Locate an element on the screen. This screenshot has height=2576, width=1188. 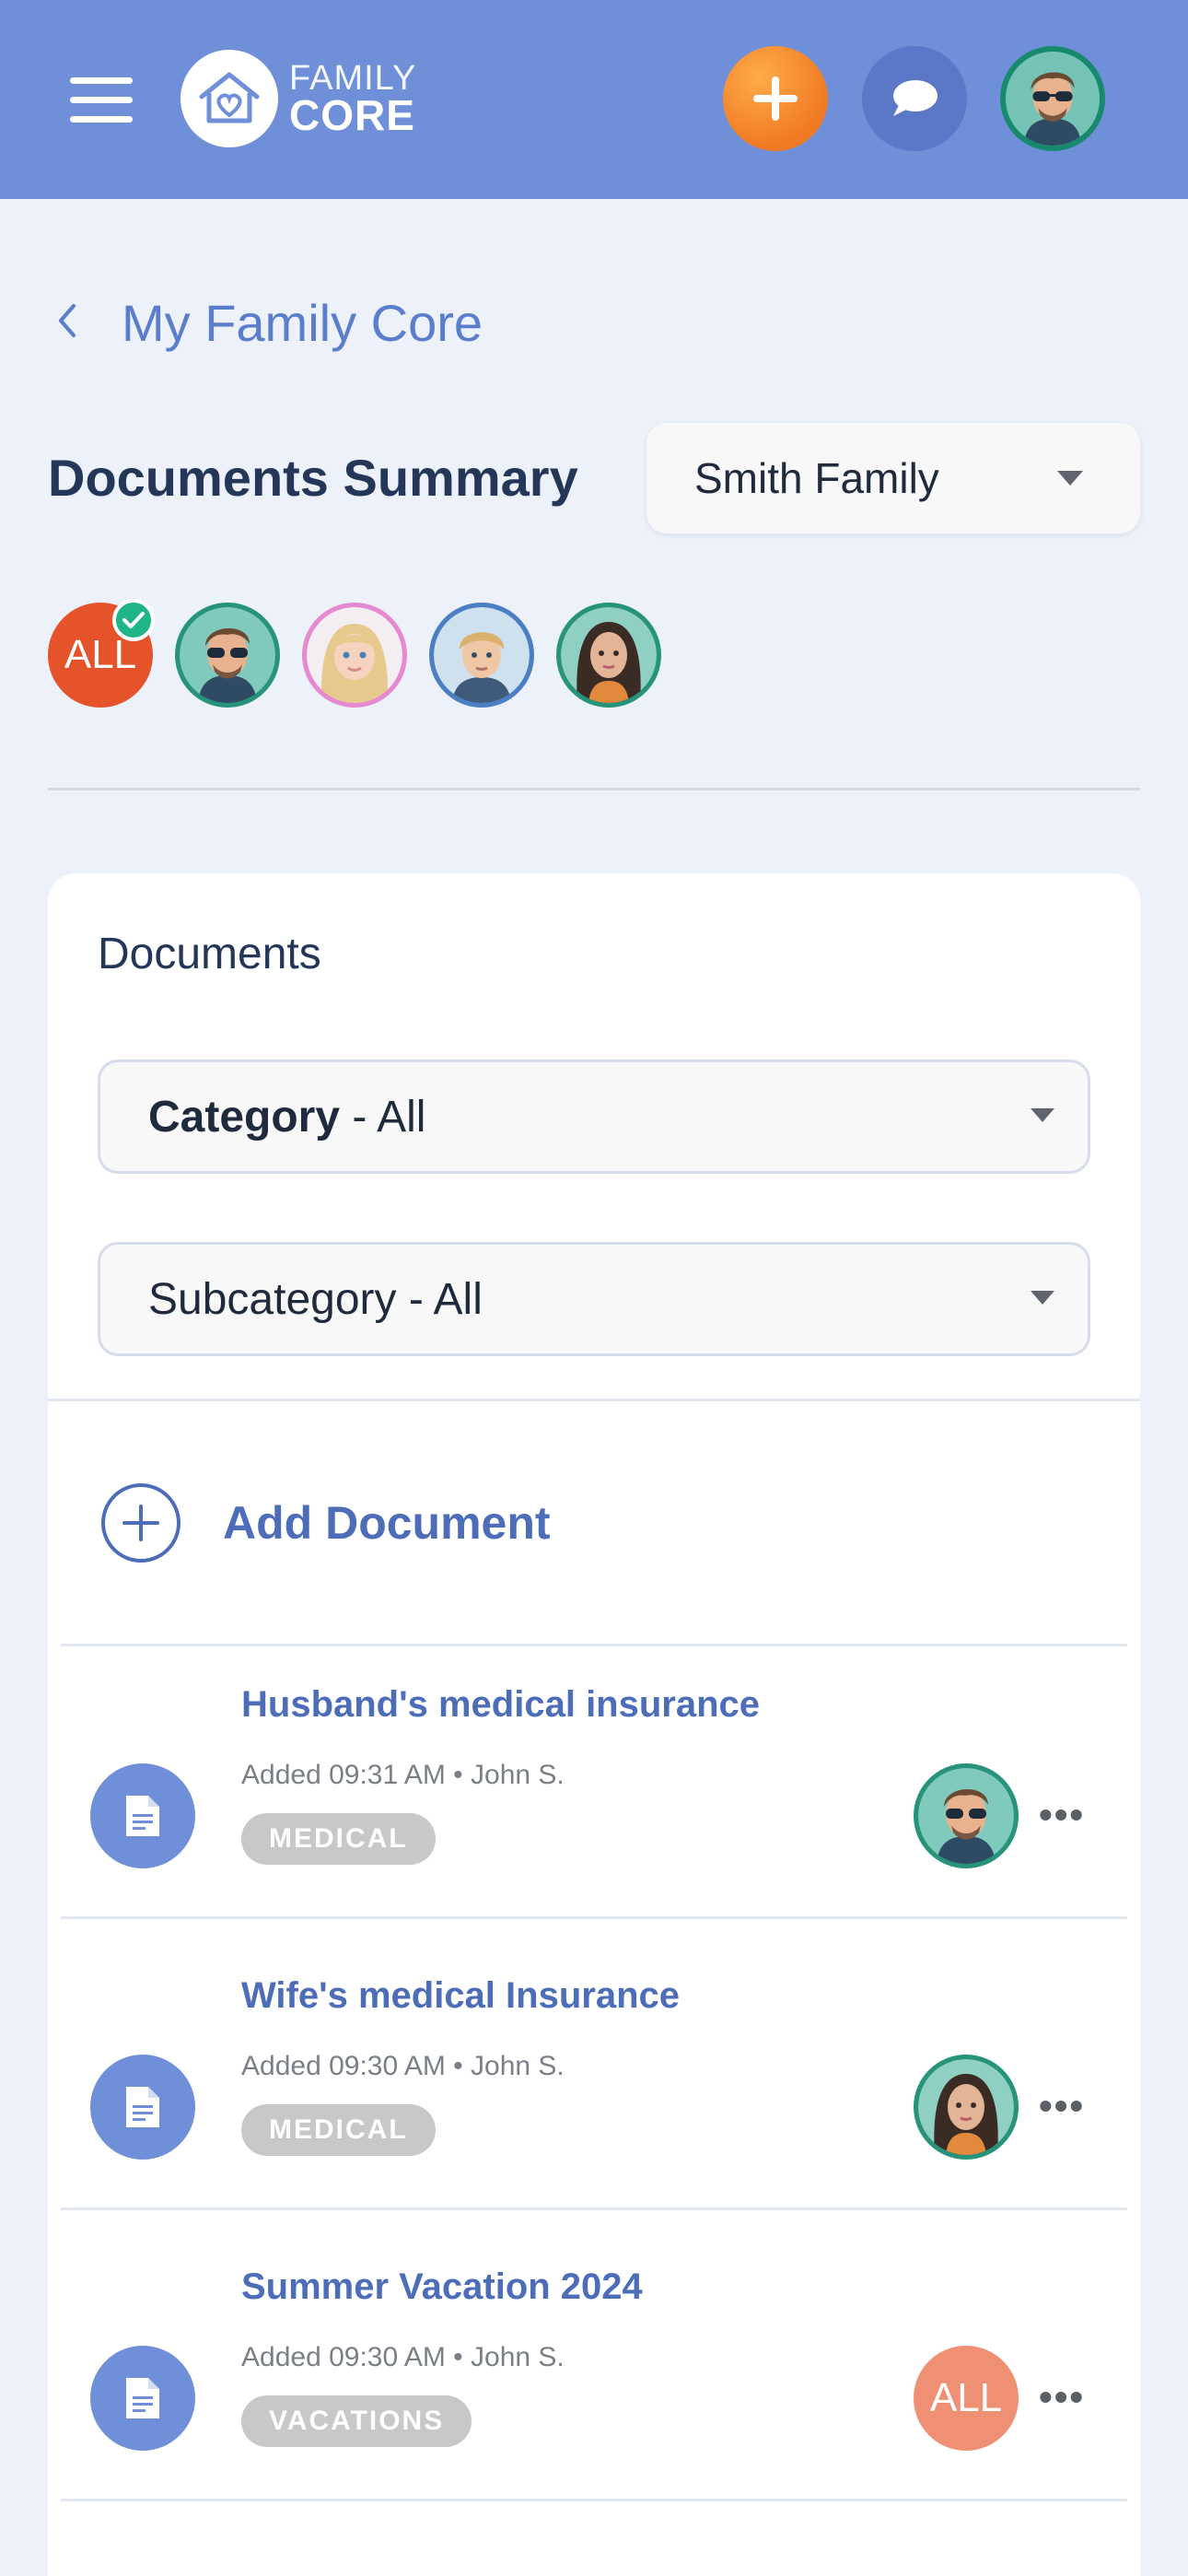
back-button is located at coordinates (66, 320).